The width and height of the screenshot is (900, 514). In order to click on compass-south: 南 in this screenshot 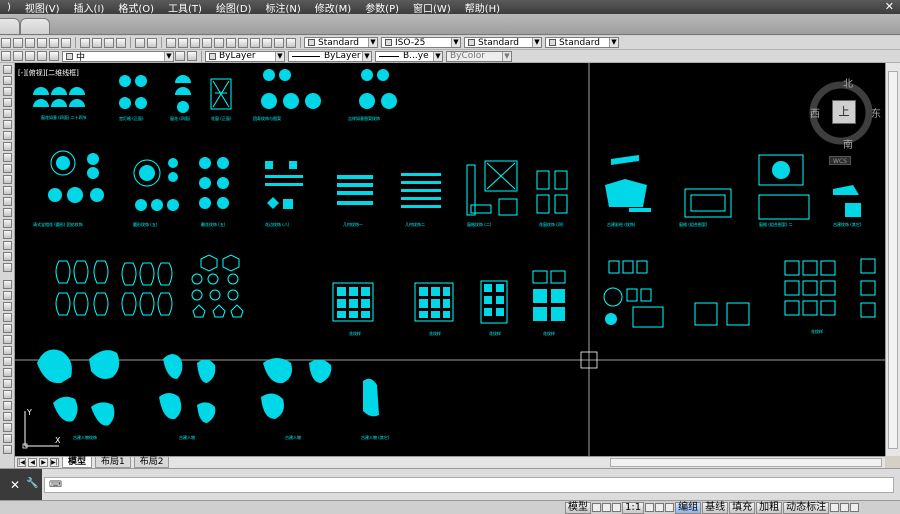, I will do `click(848, 143)`.